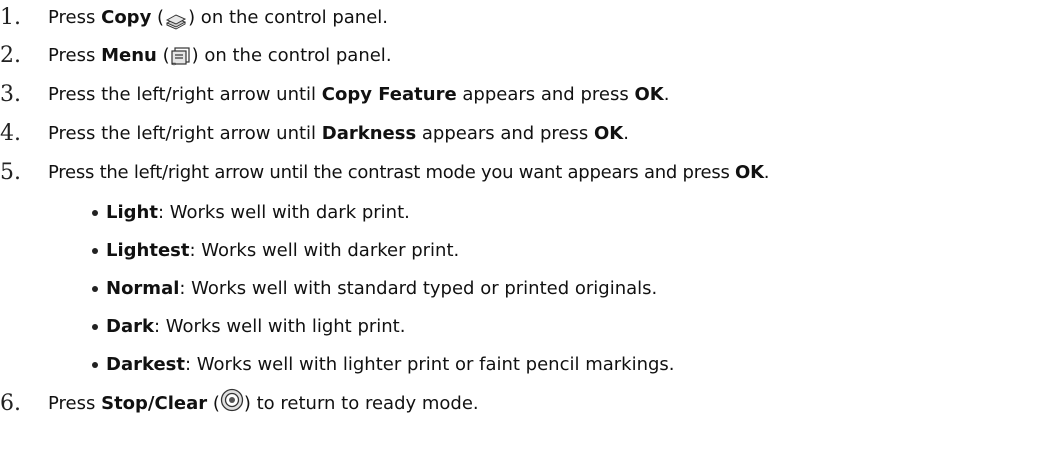 The height and width of the screenshot is (468, 1045). What do you see at coordinates (10, 172) in the screenshot?
I see `step-number: 5.` at bounding box center [10, 172].